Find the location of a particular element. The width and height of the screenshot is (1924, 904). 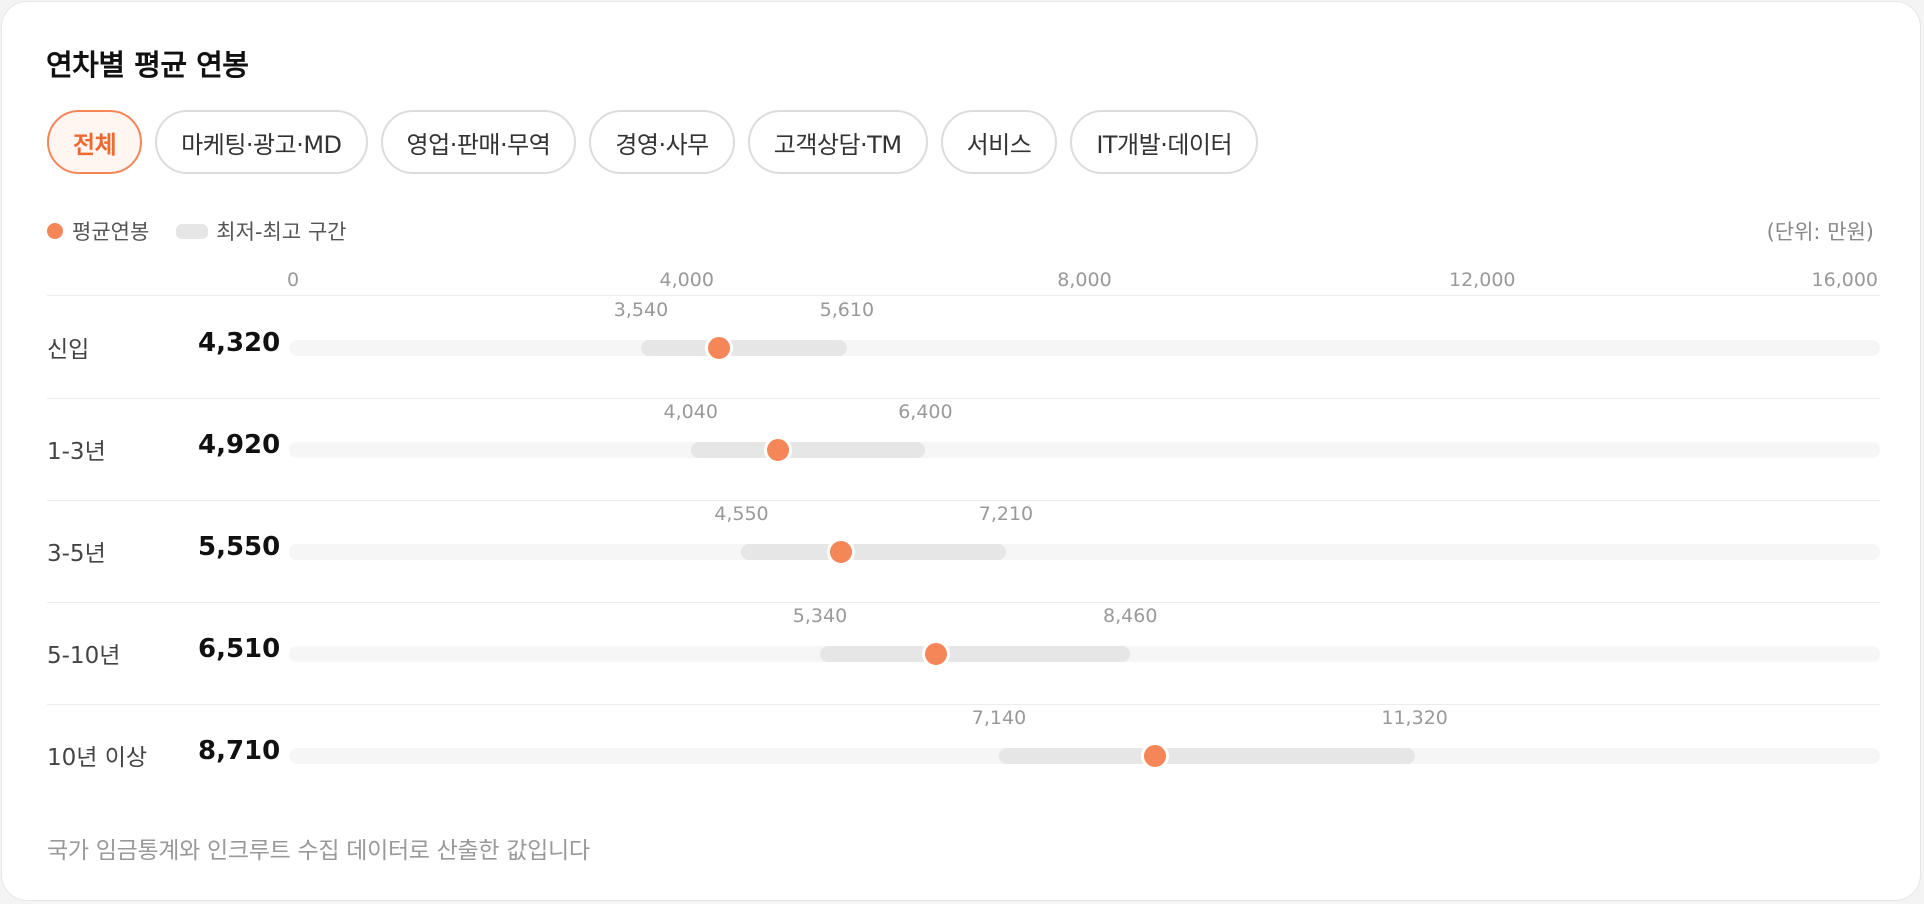

legend: 평균연봉 최저-최고 구간 is located at coordinates (196, 231).